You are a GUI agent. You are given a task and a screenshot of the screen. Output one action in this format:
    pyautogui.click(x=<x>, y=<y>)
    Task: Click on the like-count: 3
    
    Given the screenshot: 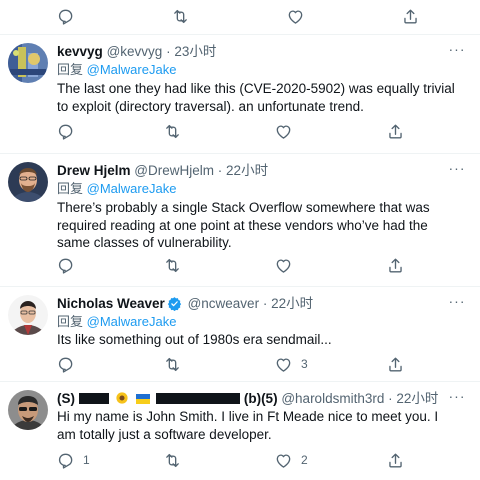 What is the action you would take?
    pyautogui.click(x=304, y=364)
    